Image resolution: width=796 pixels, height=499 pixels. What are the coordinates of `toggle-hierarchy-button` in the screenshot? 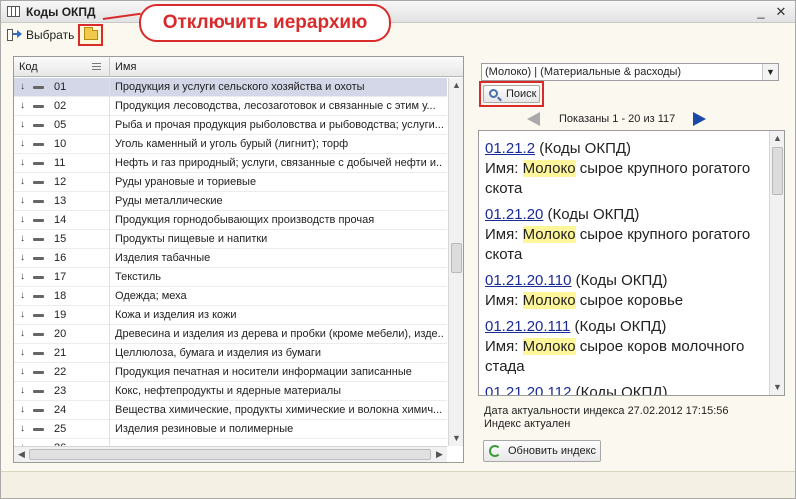 It's located at (90, 35).